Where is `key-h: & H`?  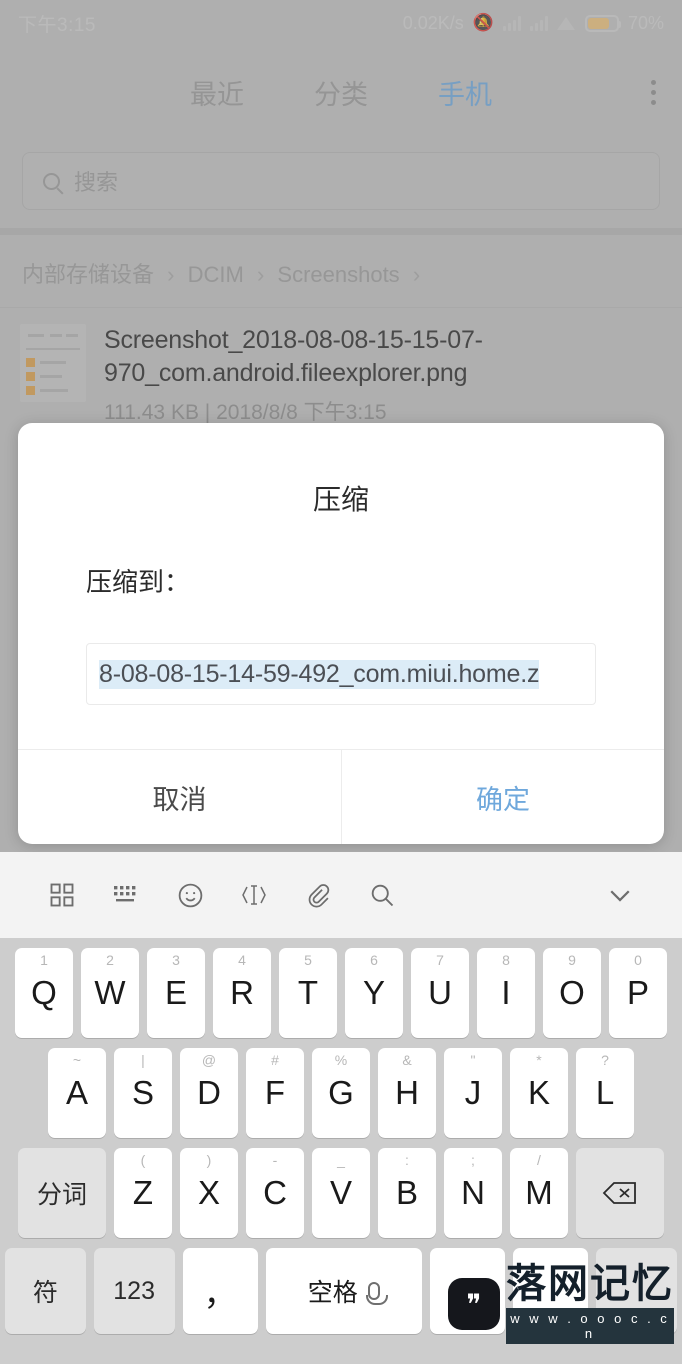
key-h: & H is located at coordinates (407, 1093).